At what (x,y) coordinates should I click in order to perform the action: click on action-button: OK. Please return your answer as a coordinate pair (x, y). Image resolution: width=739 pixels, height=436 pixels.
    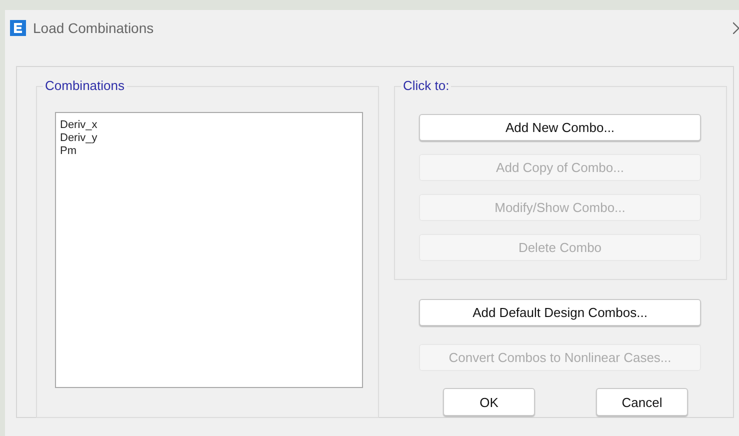
    Looking at the image, I should click on (489, 402).